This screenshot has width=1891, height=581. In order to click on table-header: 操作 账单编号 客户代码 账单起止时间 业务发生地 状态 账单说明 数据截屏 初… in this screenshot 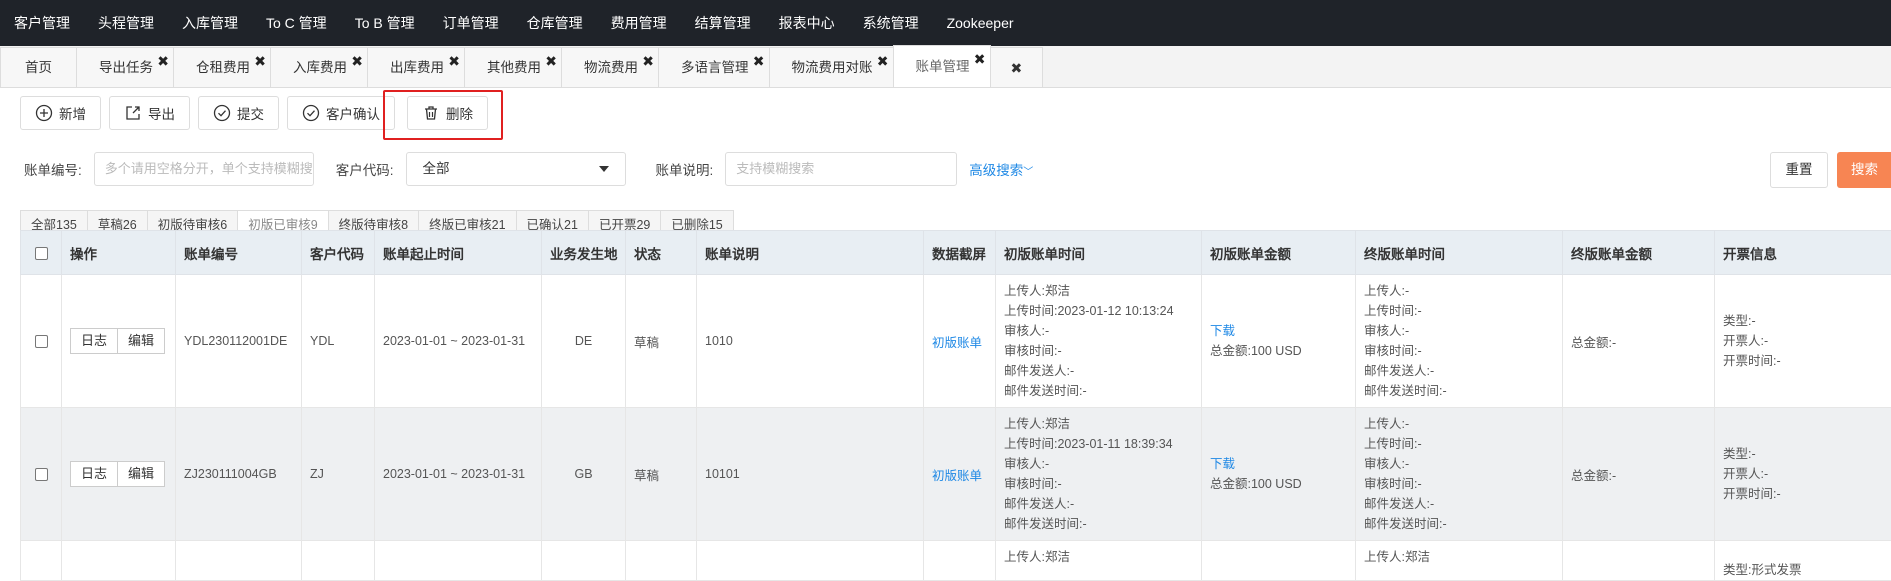, I will do `click(956, 253)`.